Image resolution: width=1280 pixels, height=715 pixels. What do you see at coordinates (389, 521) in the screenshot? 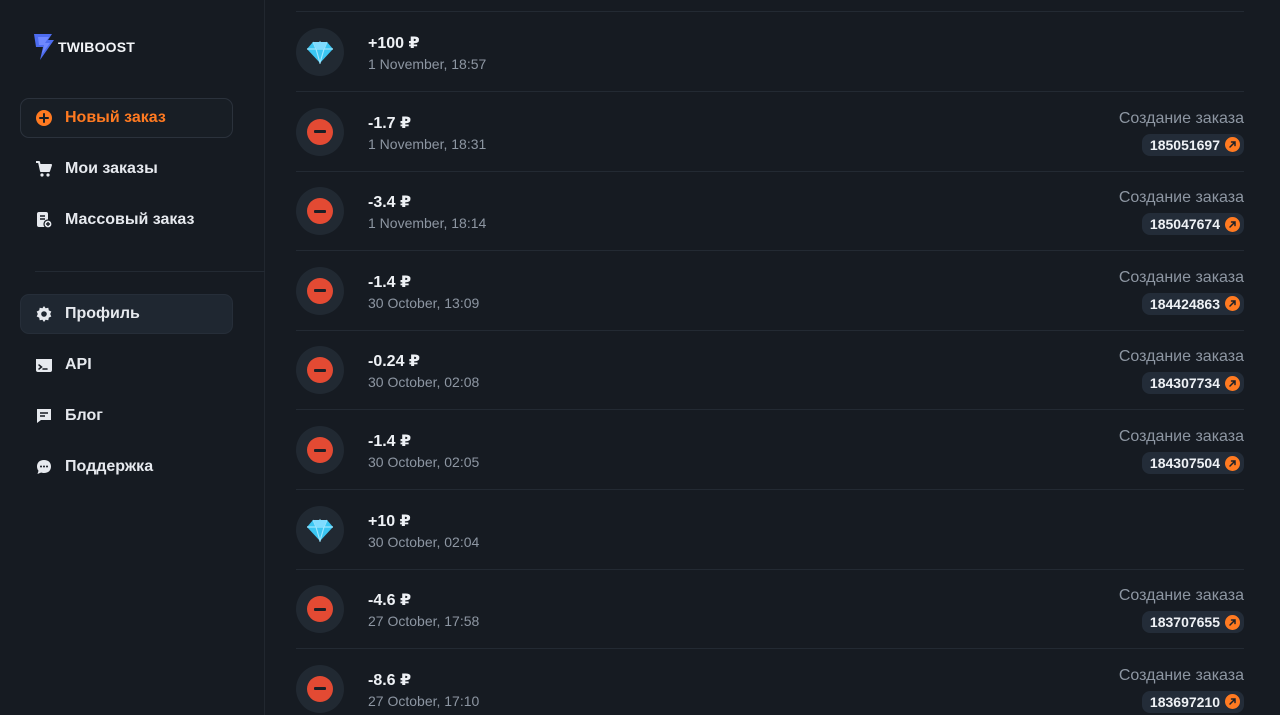
I see `transaction-amount: +10 ₽` at bounding box center [389, 521].